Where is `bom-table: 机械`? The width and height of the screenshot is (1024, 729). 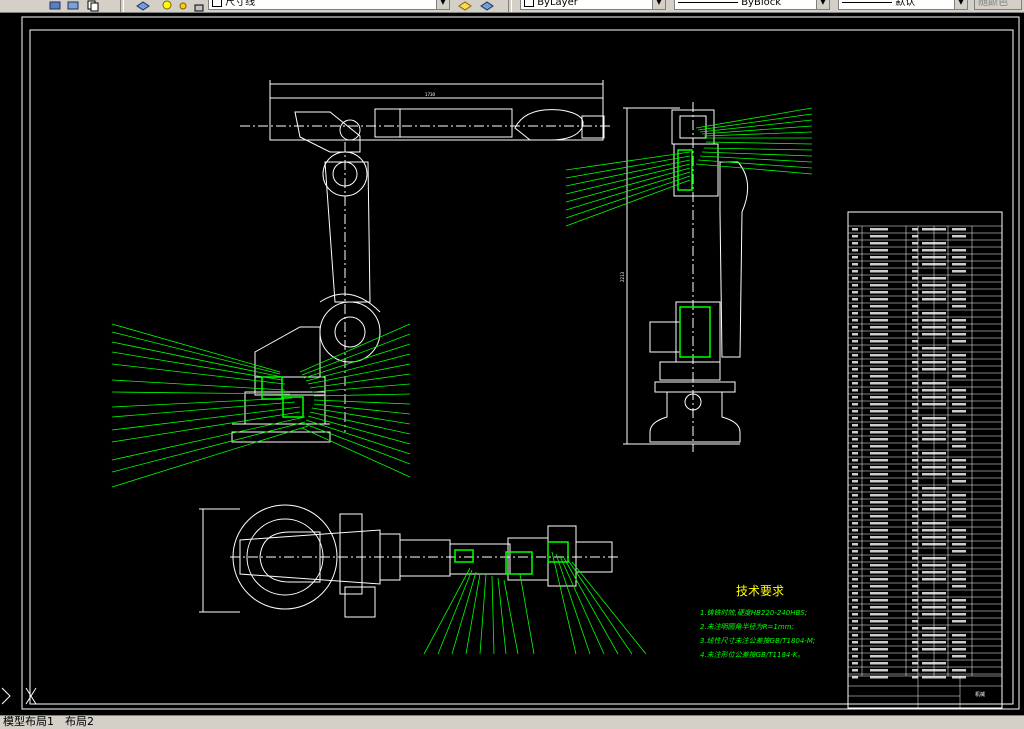
bom-table: 机械 is located at coordinates (925, 460).